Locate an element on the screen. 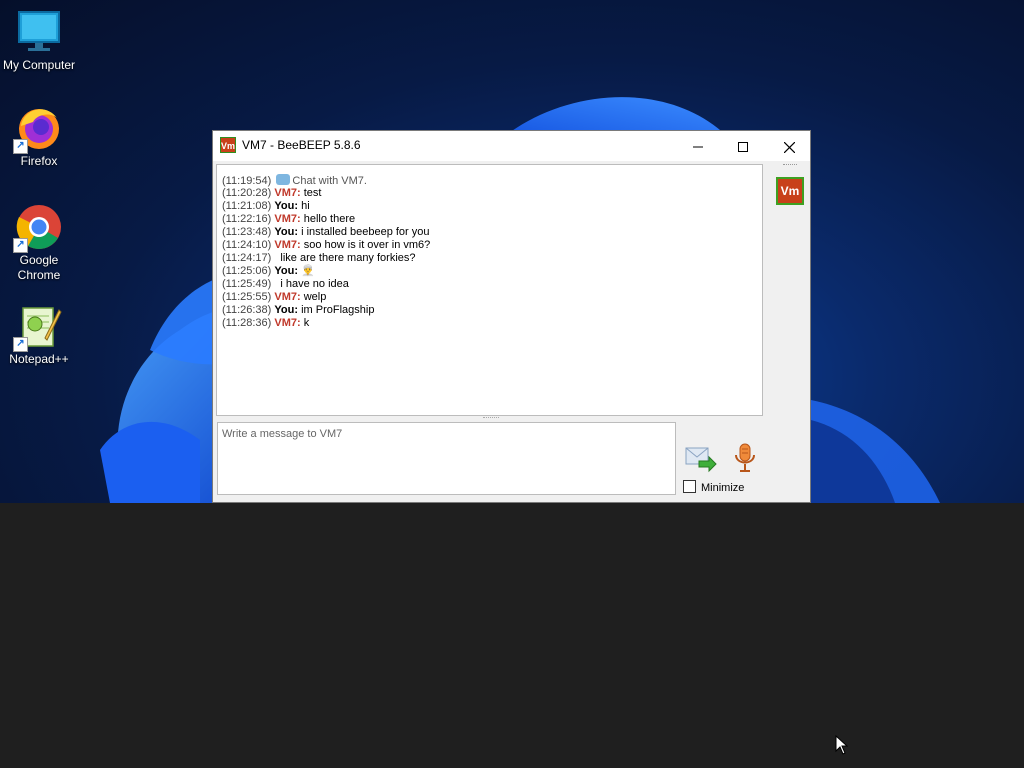 The image size is (1024, 768). mouse-cursor-icon is located at coordinates (842, 745).